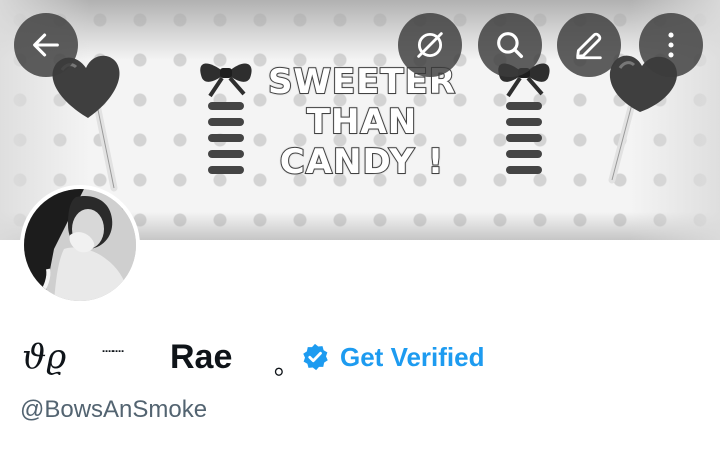 Image resolution: width=720 pixels, height=455 pixels. Describe the element at coordinates (253, 357) in the screenshot. I see `display-name: ϑϱ ┈┈ Rae ｡ Get Verified` at that location.